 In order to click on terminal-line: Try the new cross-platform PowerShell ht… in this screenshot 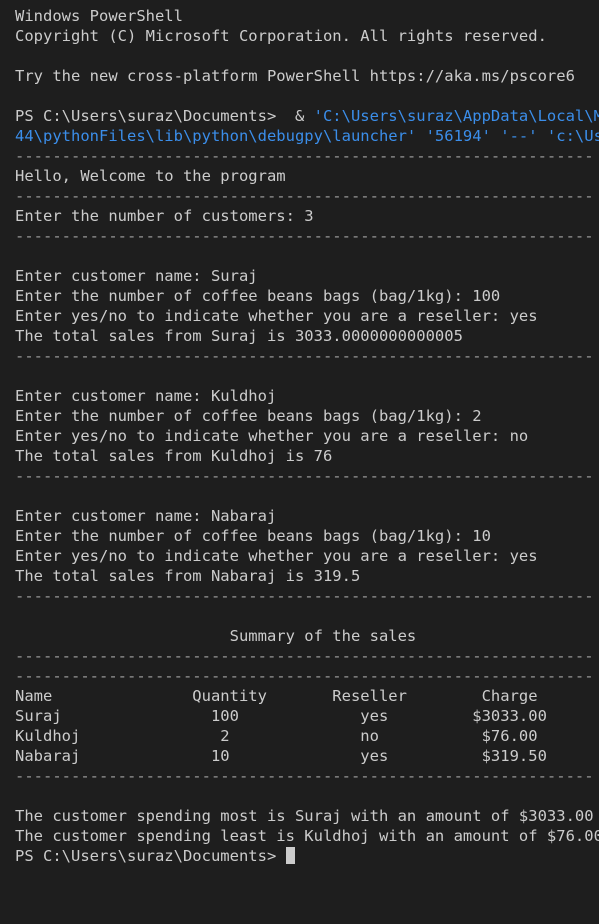, I will do `click(295, 76)`.